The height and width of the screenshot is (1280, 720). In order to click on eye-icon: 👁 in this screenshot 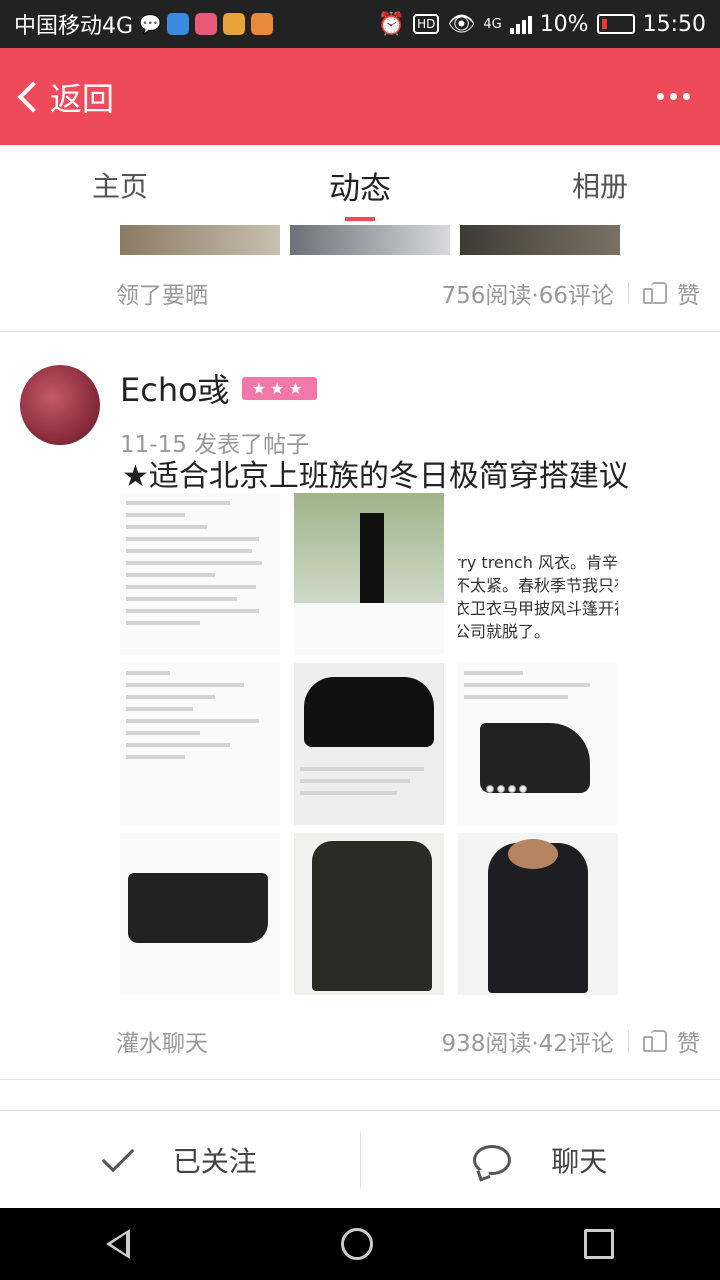, I will do `click(461, 24)`.